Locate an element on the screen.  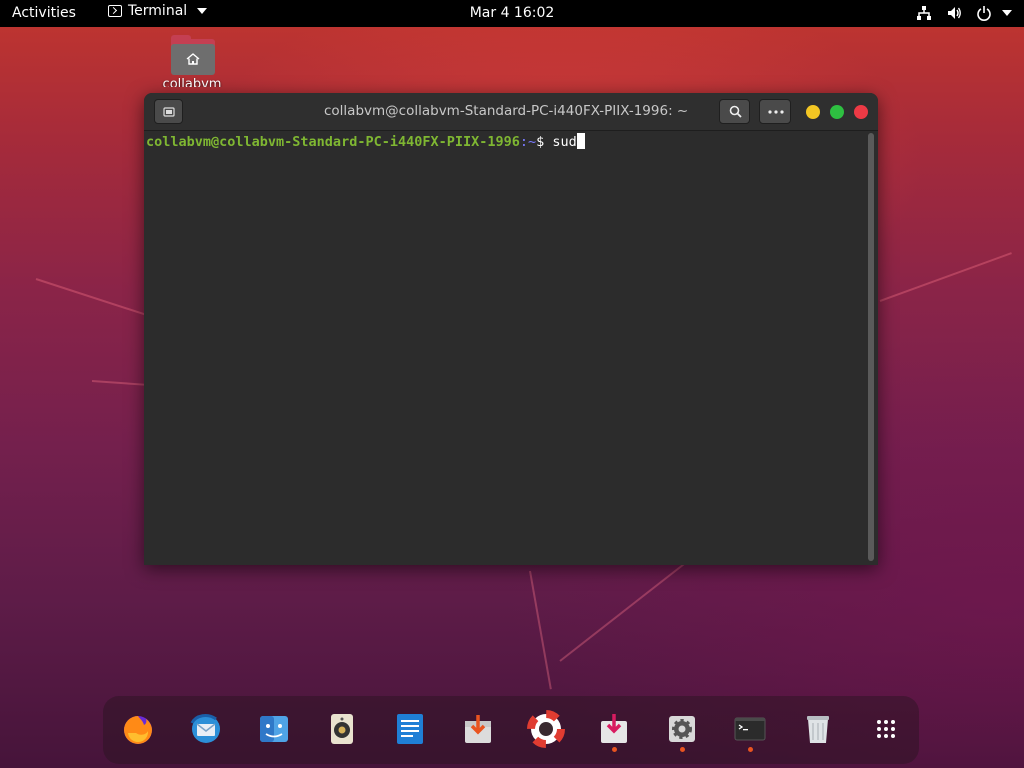
dock-updater is located at coordinates (614, 729).